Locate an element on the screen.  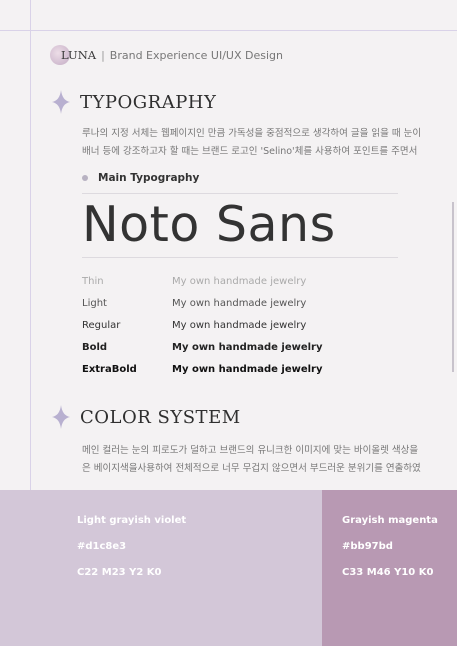
bullet-dot-icon is located at coordinates (85, 178).